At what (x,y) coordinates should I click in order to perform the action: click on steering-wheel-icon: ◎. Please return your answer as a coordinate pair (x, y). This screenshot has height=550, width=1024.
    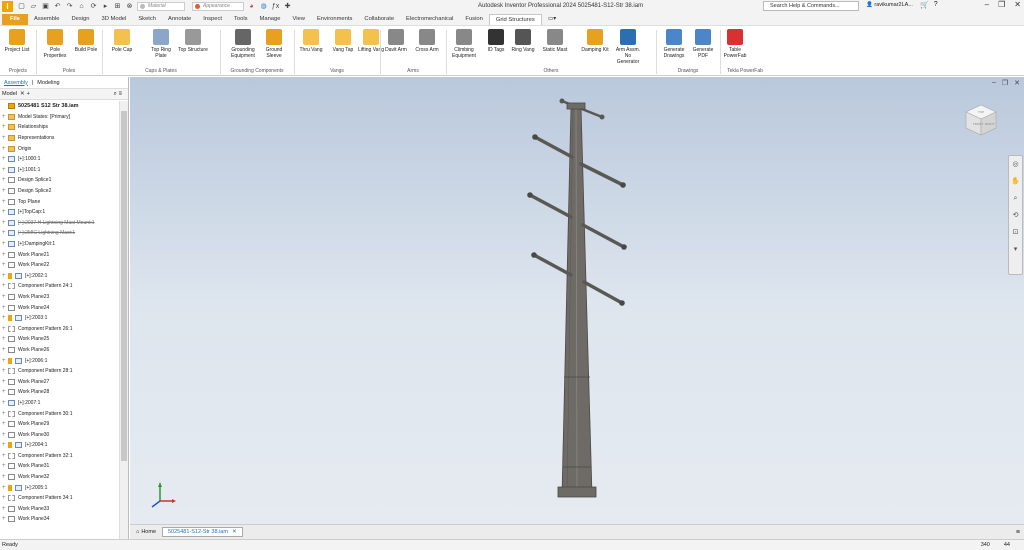
    Looking at the image, I should click on (1015, 164).